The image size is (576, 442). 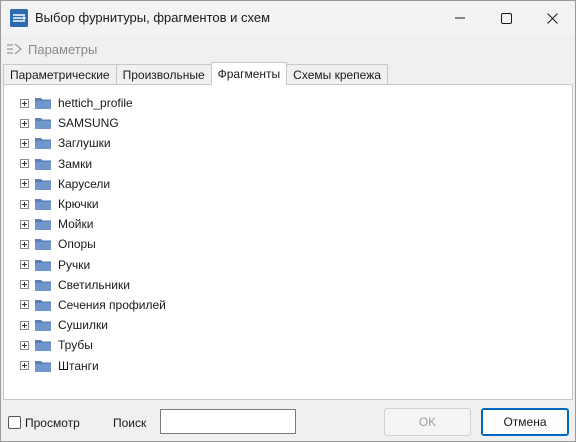 I want to click on minimize-icon, so click(x=460, y=18).